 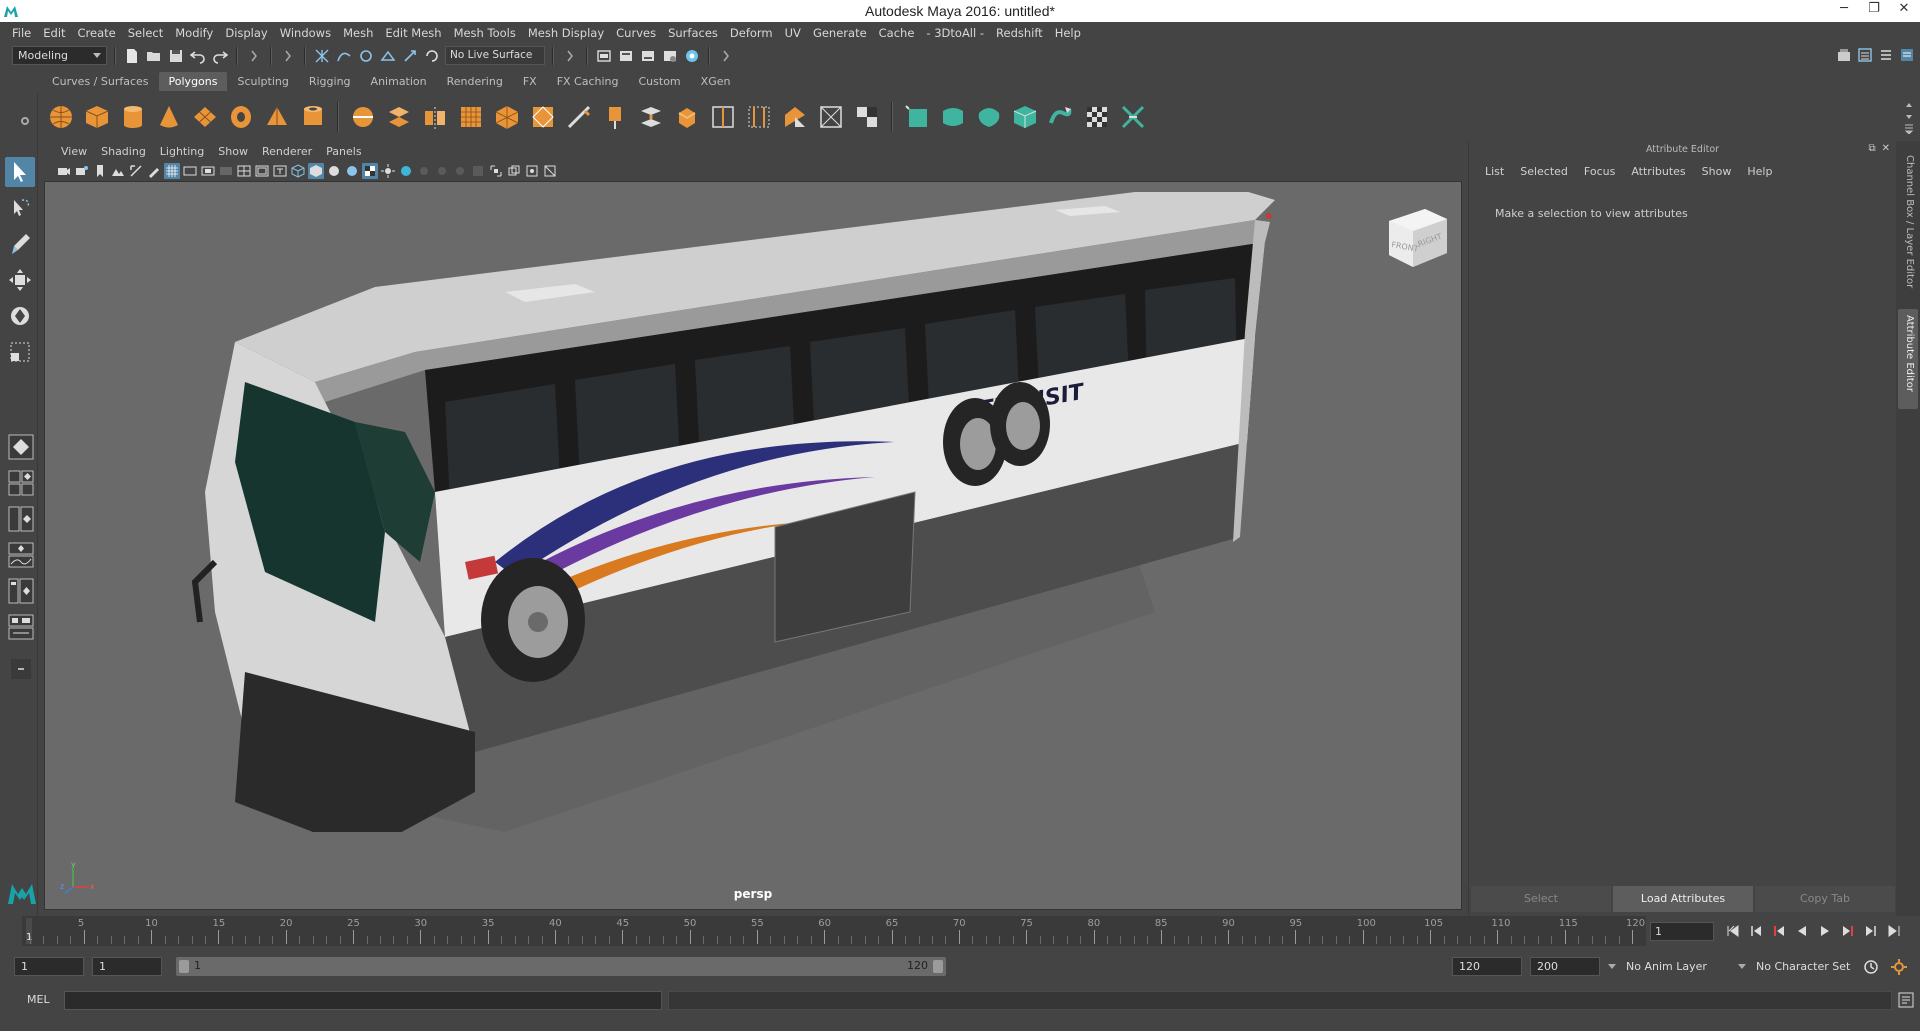 What do you see at coordinates (127, 966) in the screenshot?
I see `playback-start-field: 1` at bounding box center [127, 966].